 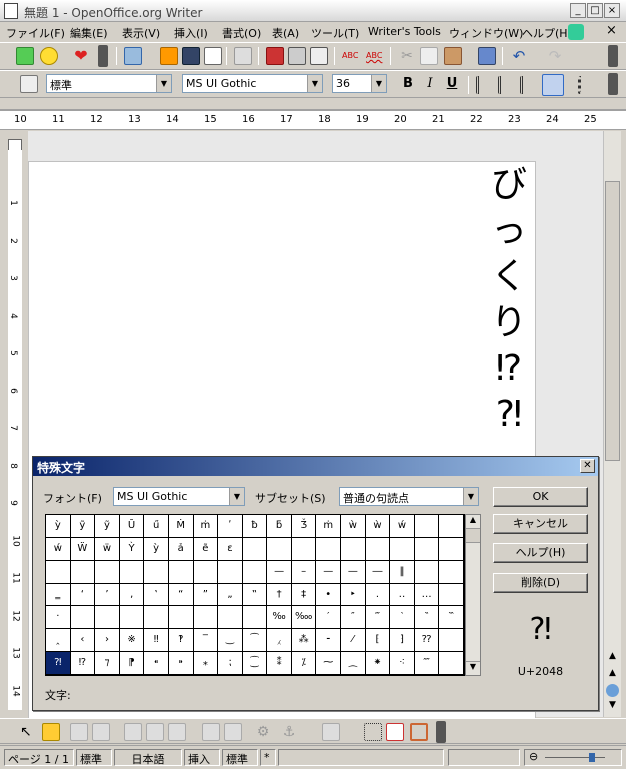 What do you see at coordinates (58, 663) in the screenshot?
I see `character-cell: ⁈` at bounding box center [58, 663].